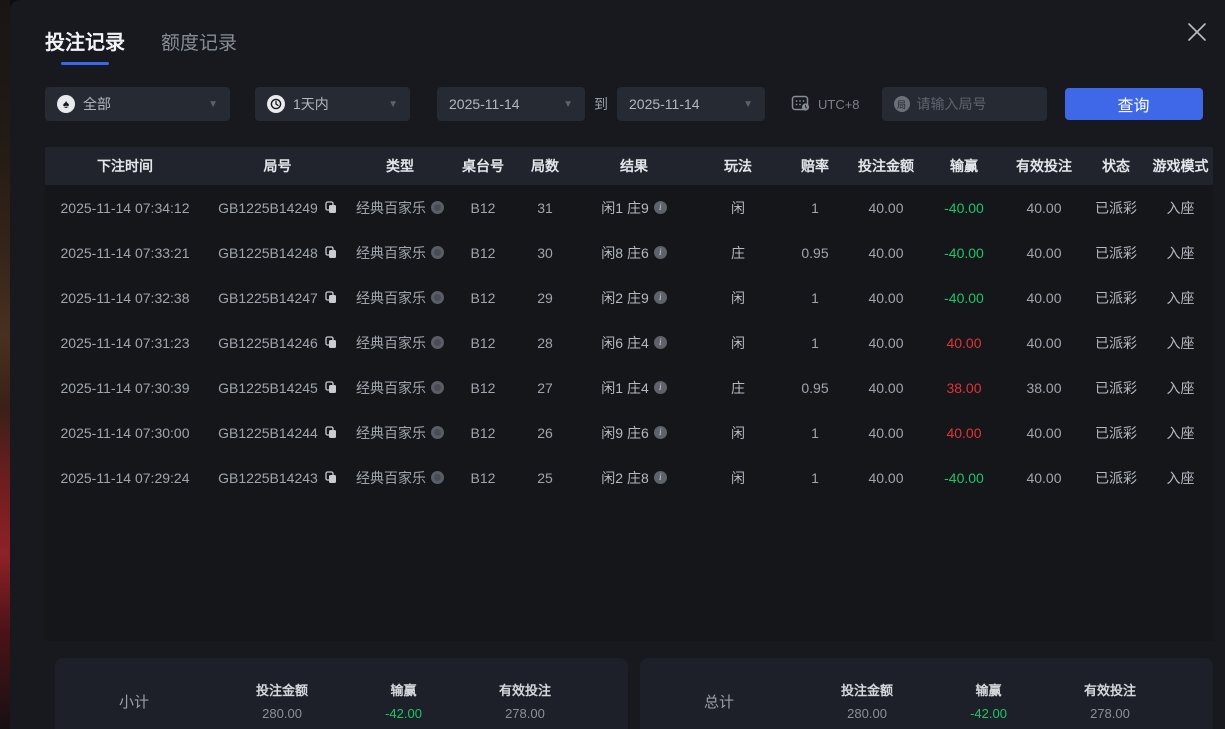  I want to click on date-to-picker: 2025-11-14 ▼, so click(691, 104).